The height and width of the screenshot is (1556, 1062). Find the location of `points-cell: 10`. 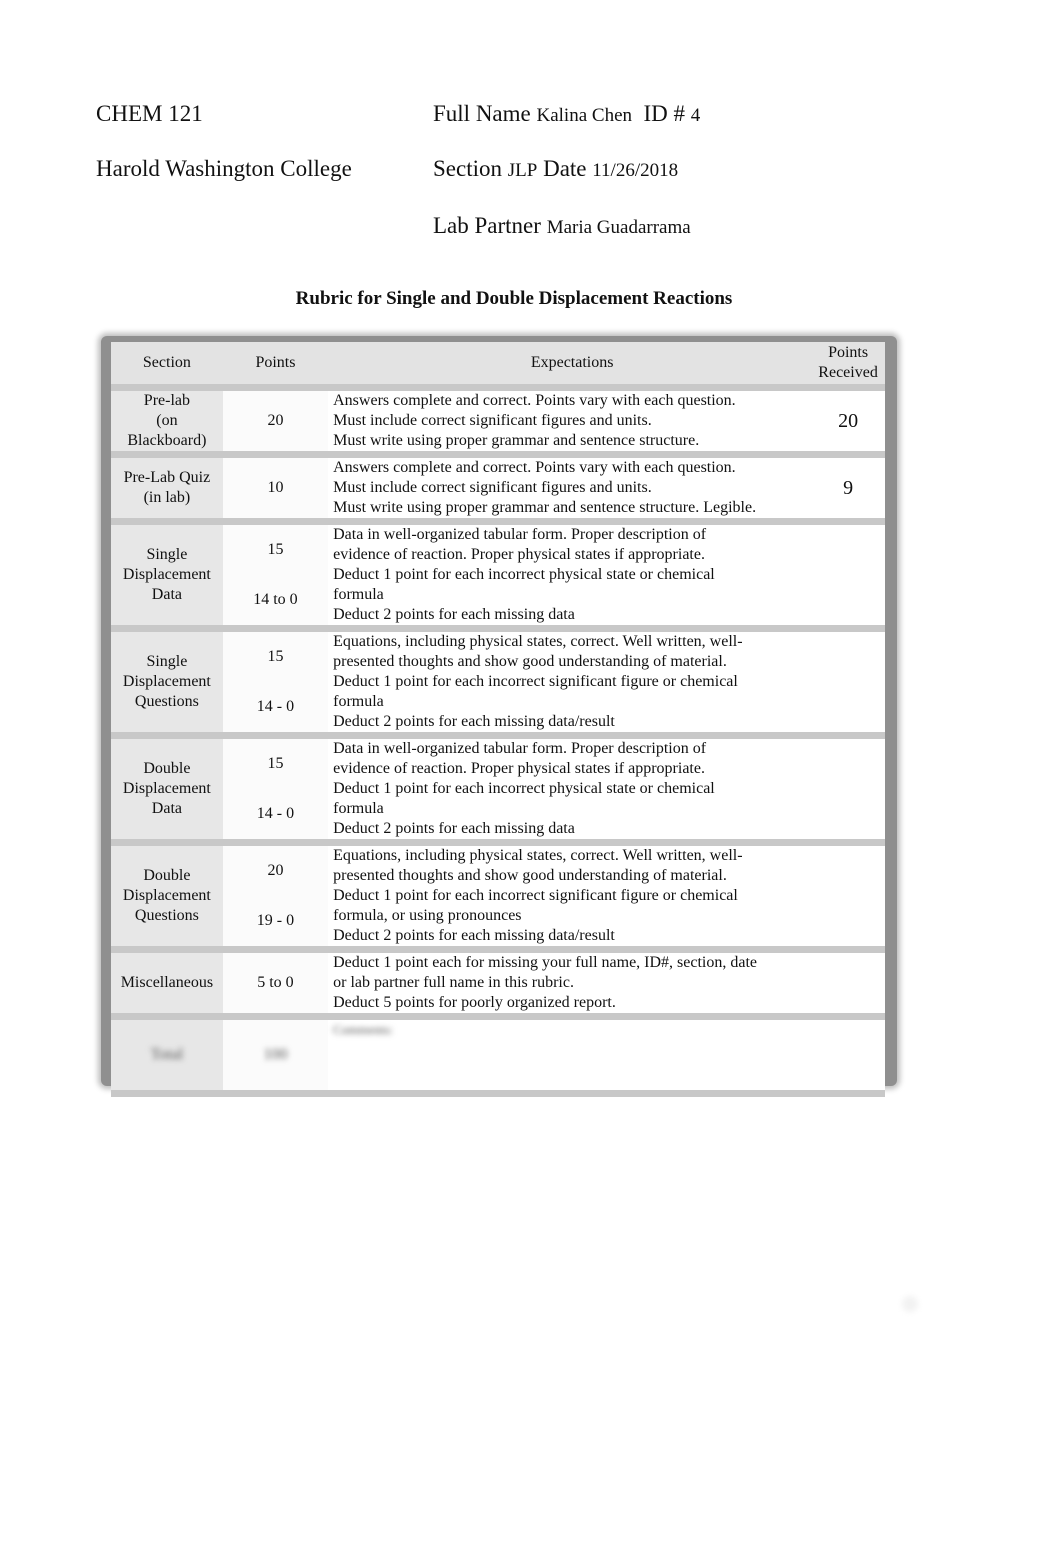

points-cell: 10 is located at coordinates (275, 488).